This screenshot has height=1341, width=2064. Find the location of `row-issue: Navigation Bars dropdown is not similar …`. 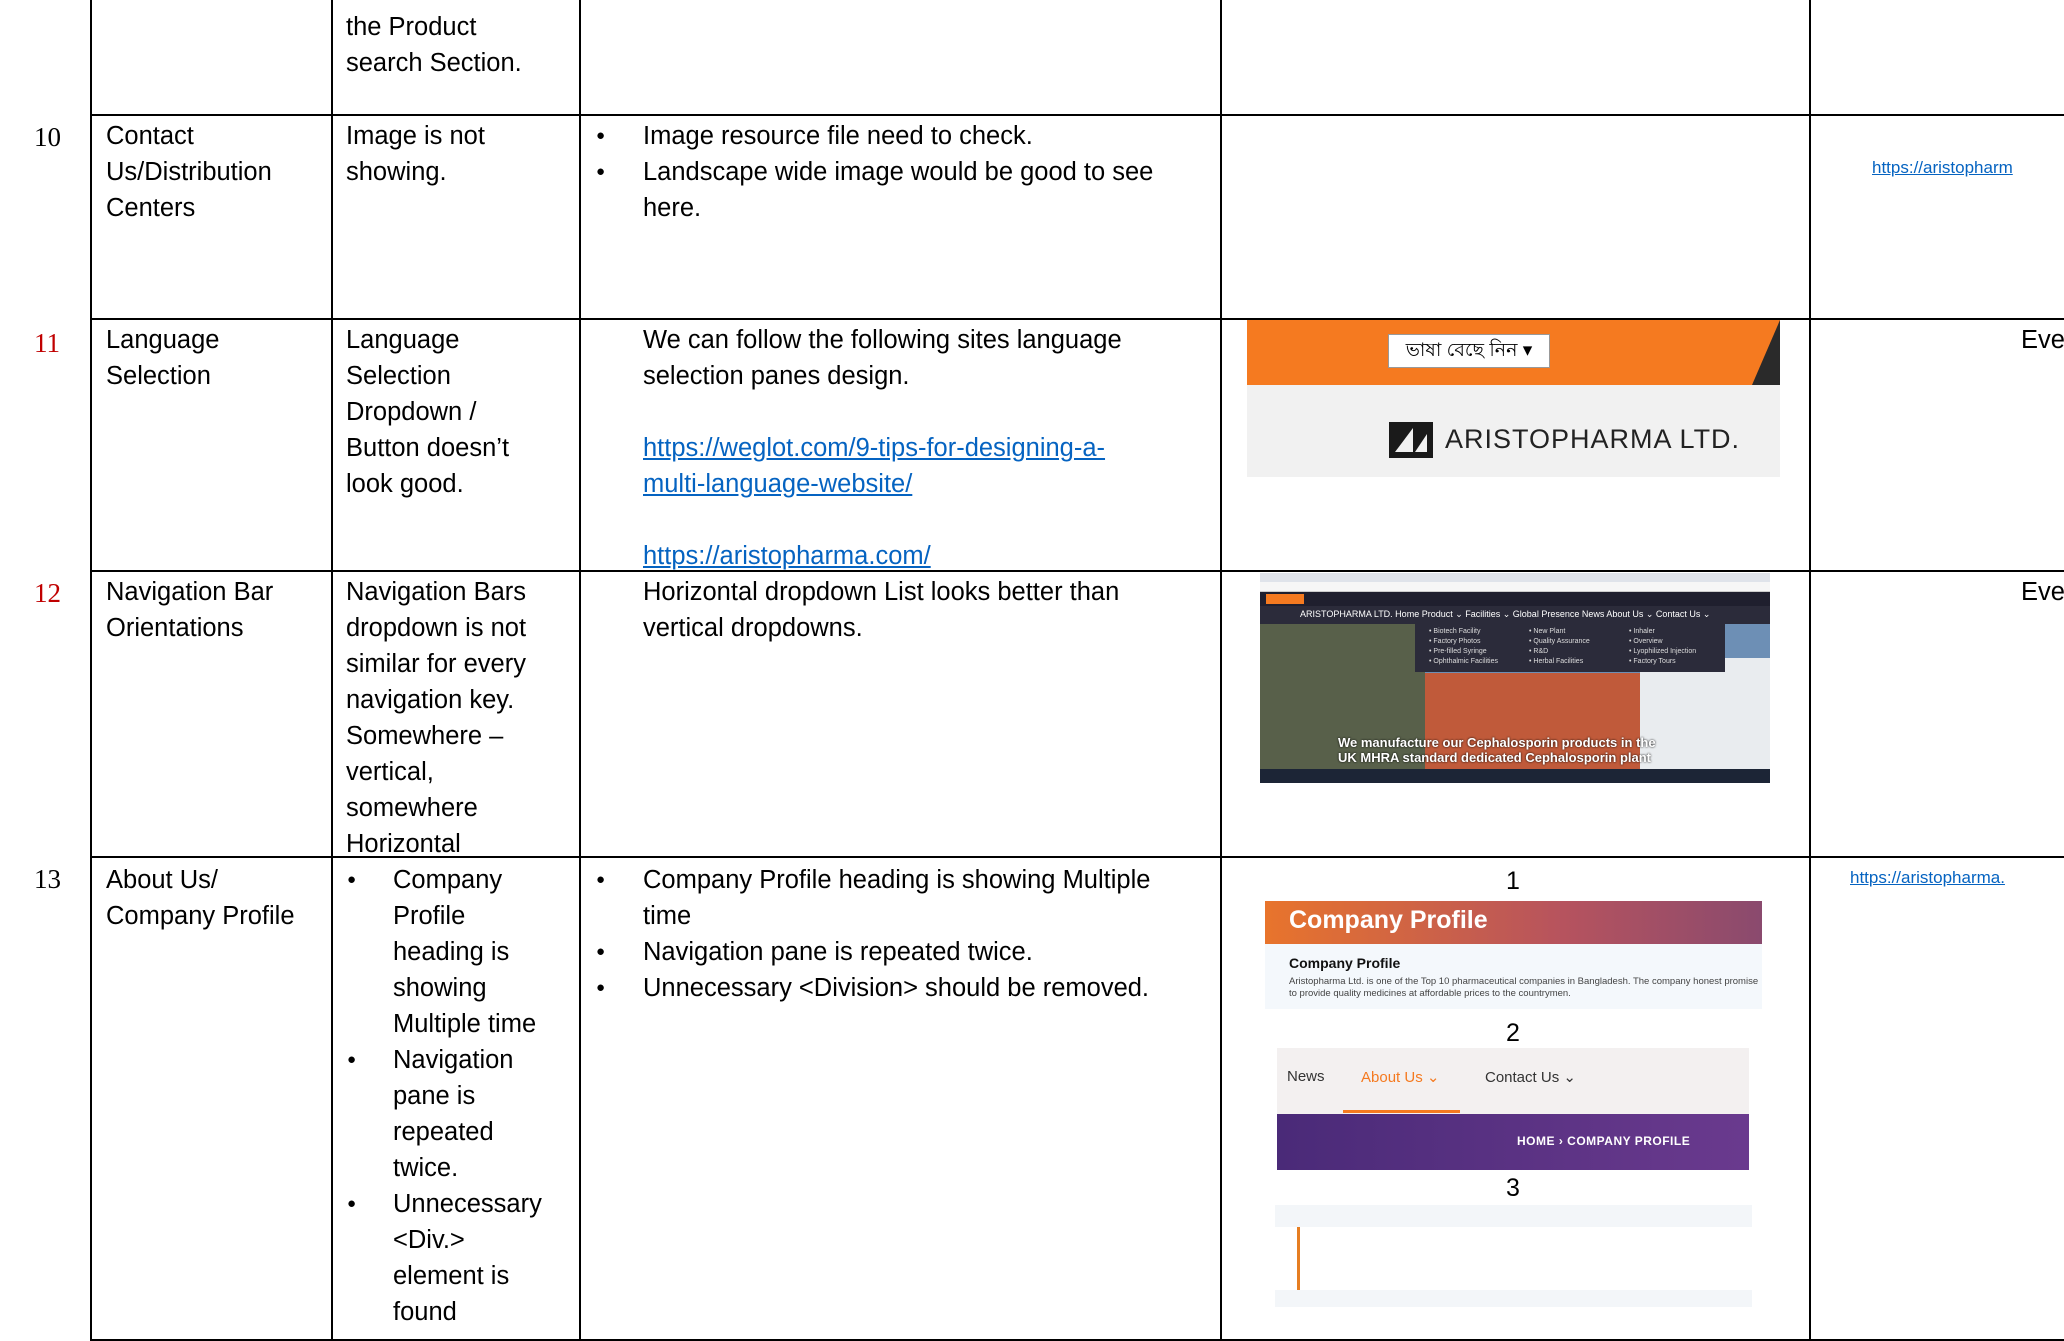

row-issue: Navigation Bars dropdown is not similar … is located at coordinates (436, 718).